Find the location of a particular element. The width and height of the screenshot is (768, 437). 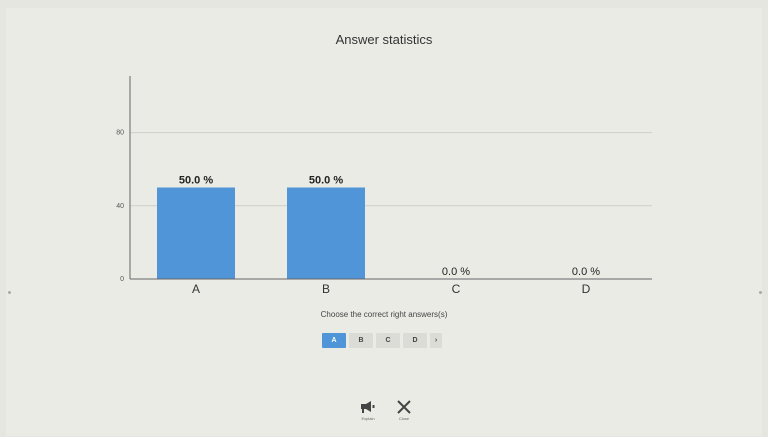

explain-button: Explain is located at coordinates (368, 410).